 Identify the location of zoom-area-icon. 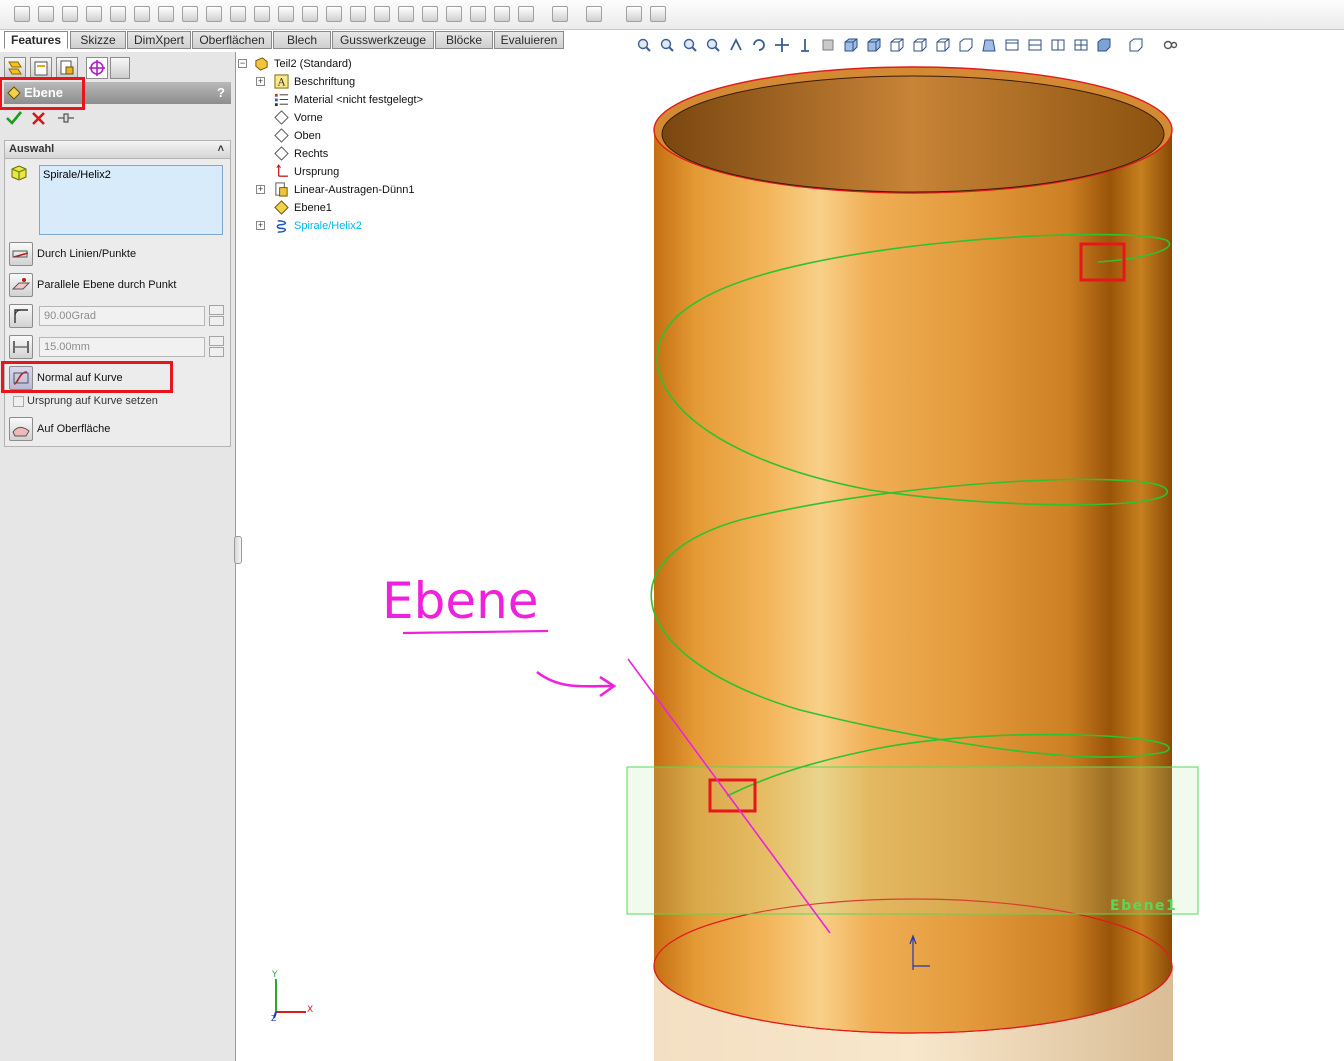
(667, 45).